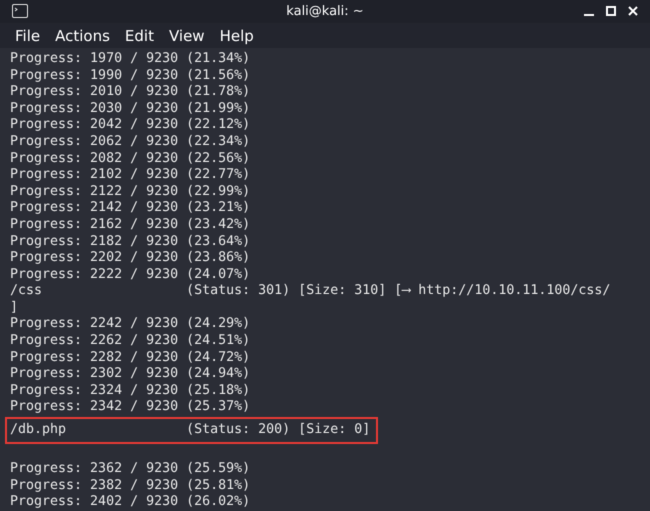 The height and width of the screenshot is (511, 650). Describe the element at coordinates (130, 208) in the screenshot. I see `output-line: Progress: 2142 / 9230 (23.21%)` at that location.